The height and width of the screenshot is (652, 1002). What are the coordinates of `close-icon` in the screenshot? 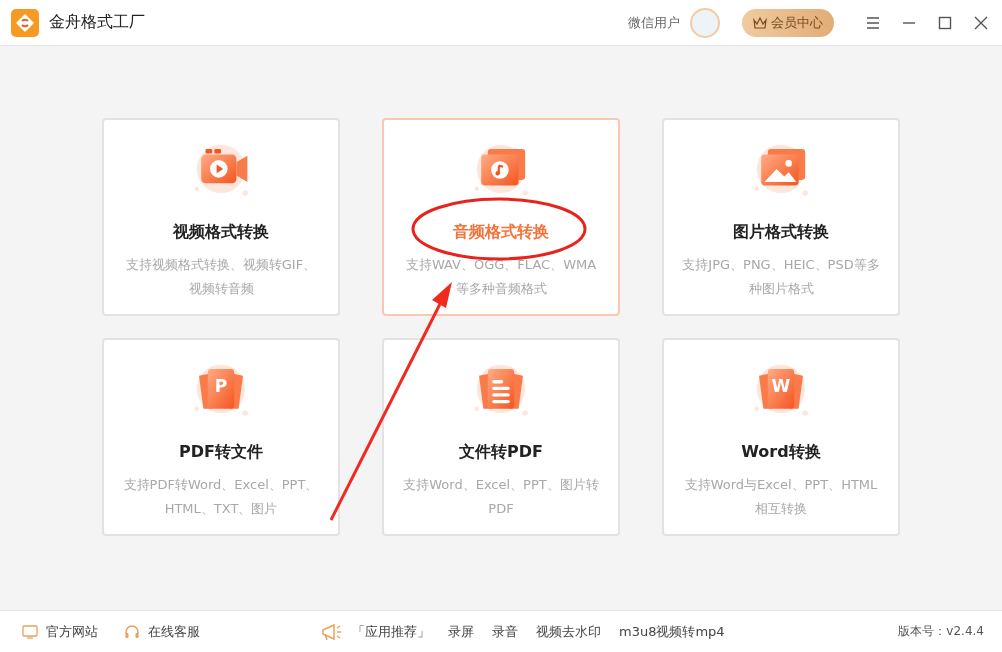 It's located at (981, 22).